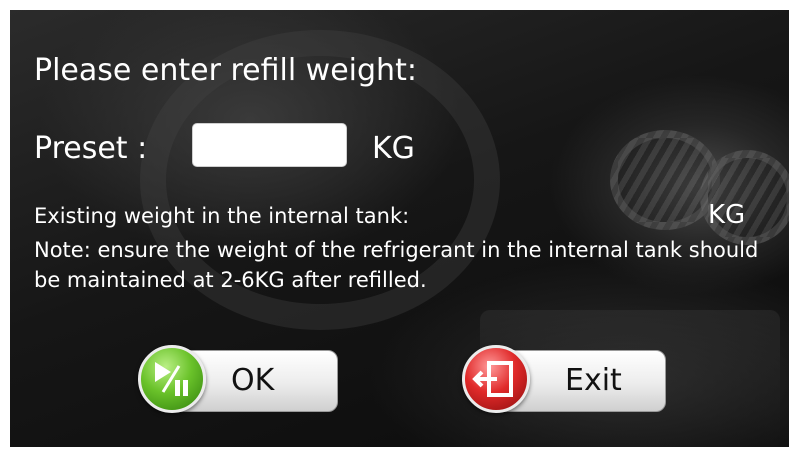 The image size is (799, 457). Describe the element at coordinates (593, 380) in the screenshot. I see `exit-button-label: Exit` at that location.